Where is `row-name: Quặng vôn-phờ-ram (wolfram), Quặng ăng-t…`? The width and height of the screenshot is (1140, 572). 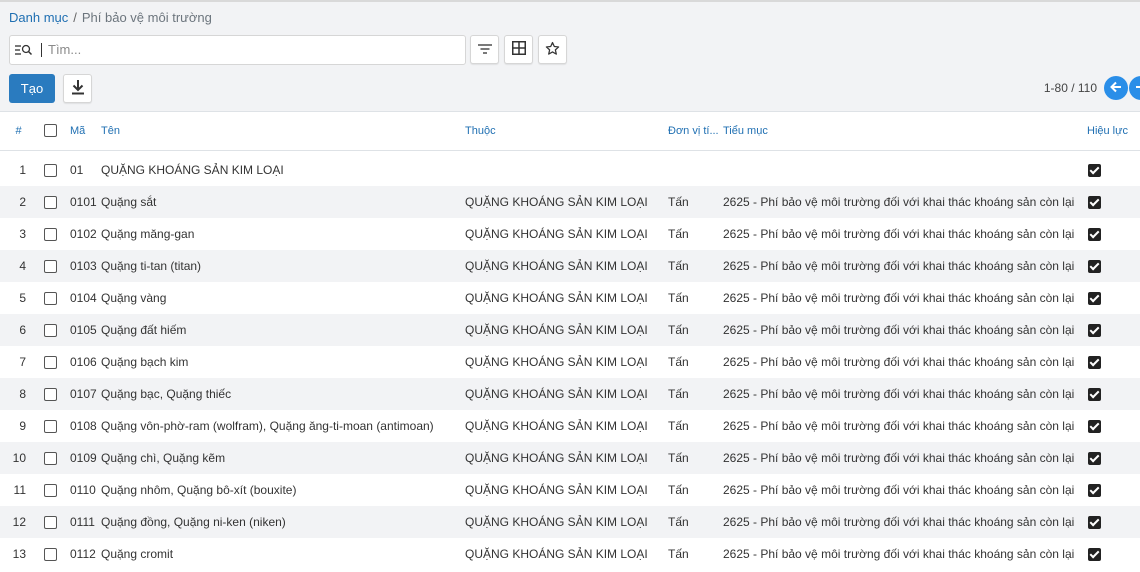 row-name: Quặng vôn-phờ-ram (wolfram), Quặng ăng-t… is located at coordinates (267, 426).